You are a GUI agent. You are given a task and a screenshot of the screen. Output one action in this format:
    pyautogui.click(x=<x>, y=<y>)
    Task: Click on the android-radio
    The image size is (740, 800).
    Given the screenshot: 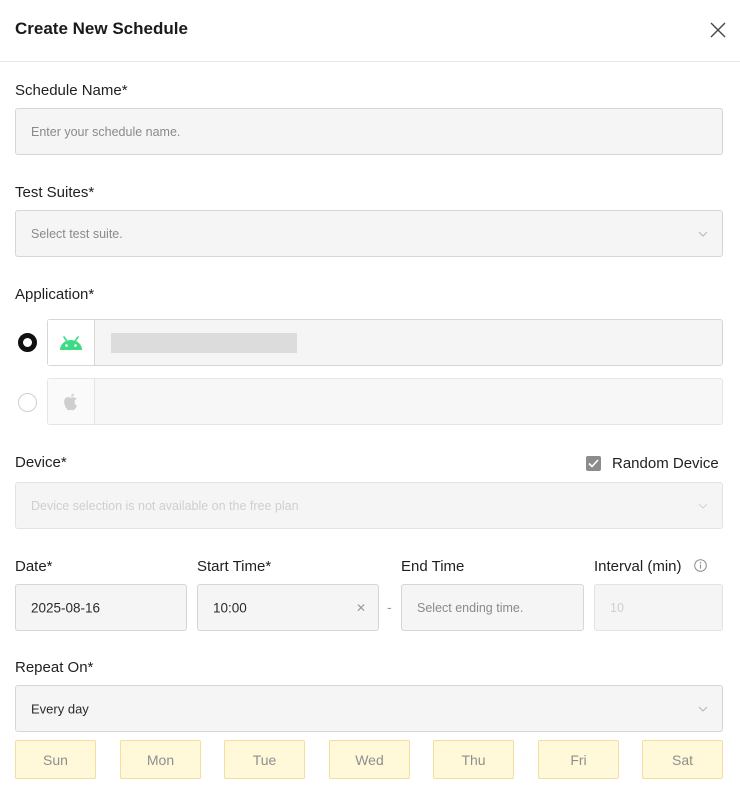 What is the action you would take?
    pyautogui.click(x=27, y=342)
    